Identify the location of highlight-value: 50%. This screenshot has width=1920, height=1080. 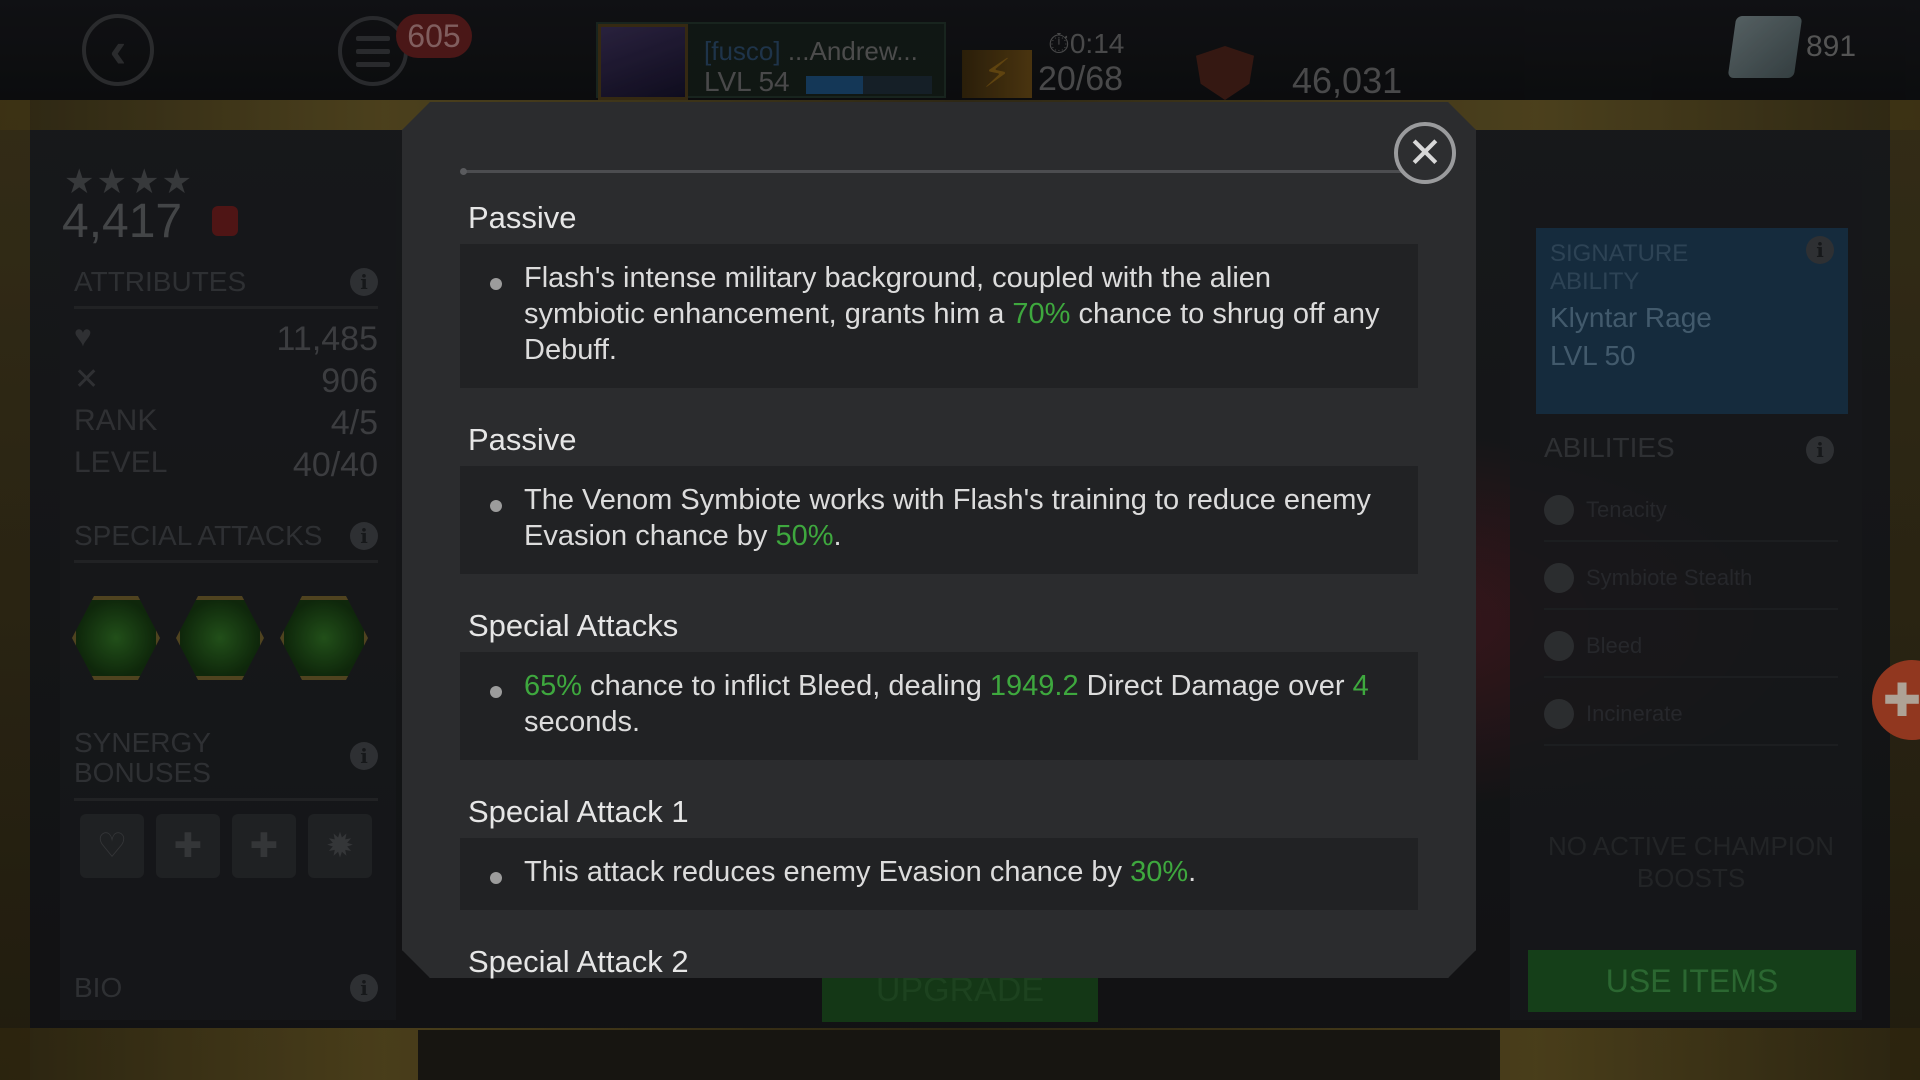
(804, 536).